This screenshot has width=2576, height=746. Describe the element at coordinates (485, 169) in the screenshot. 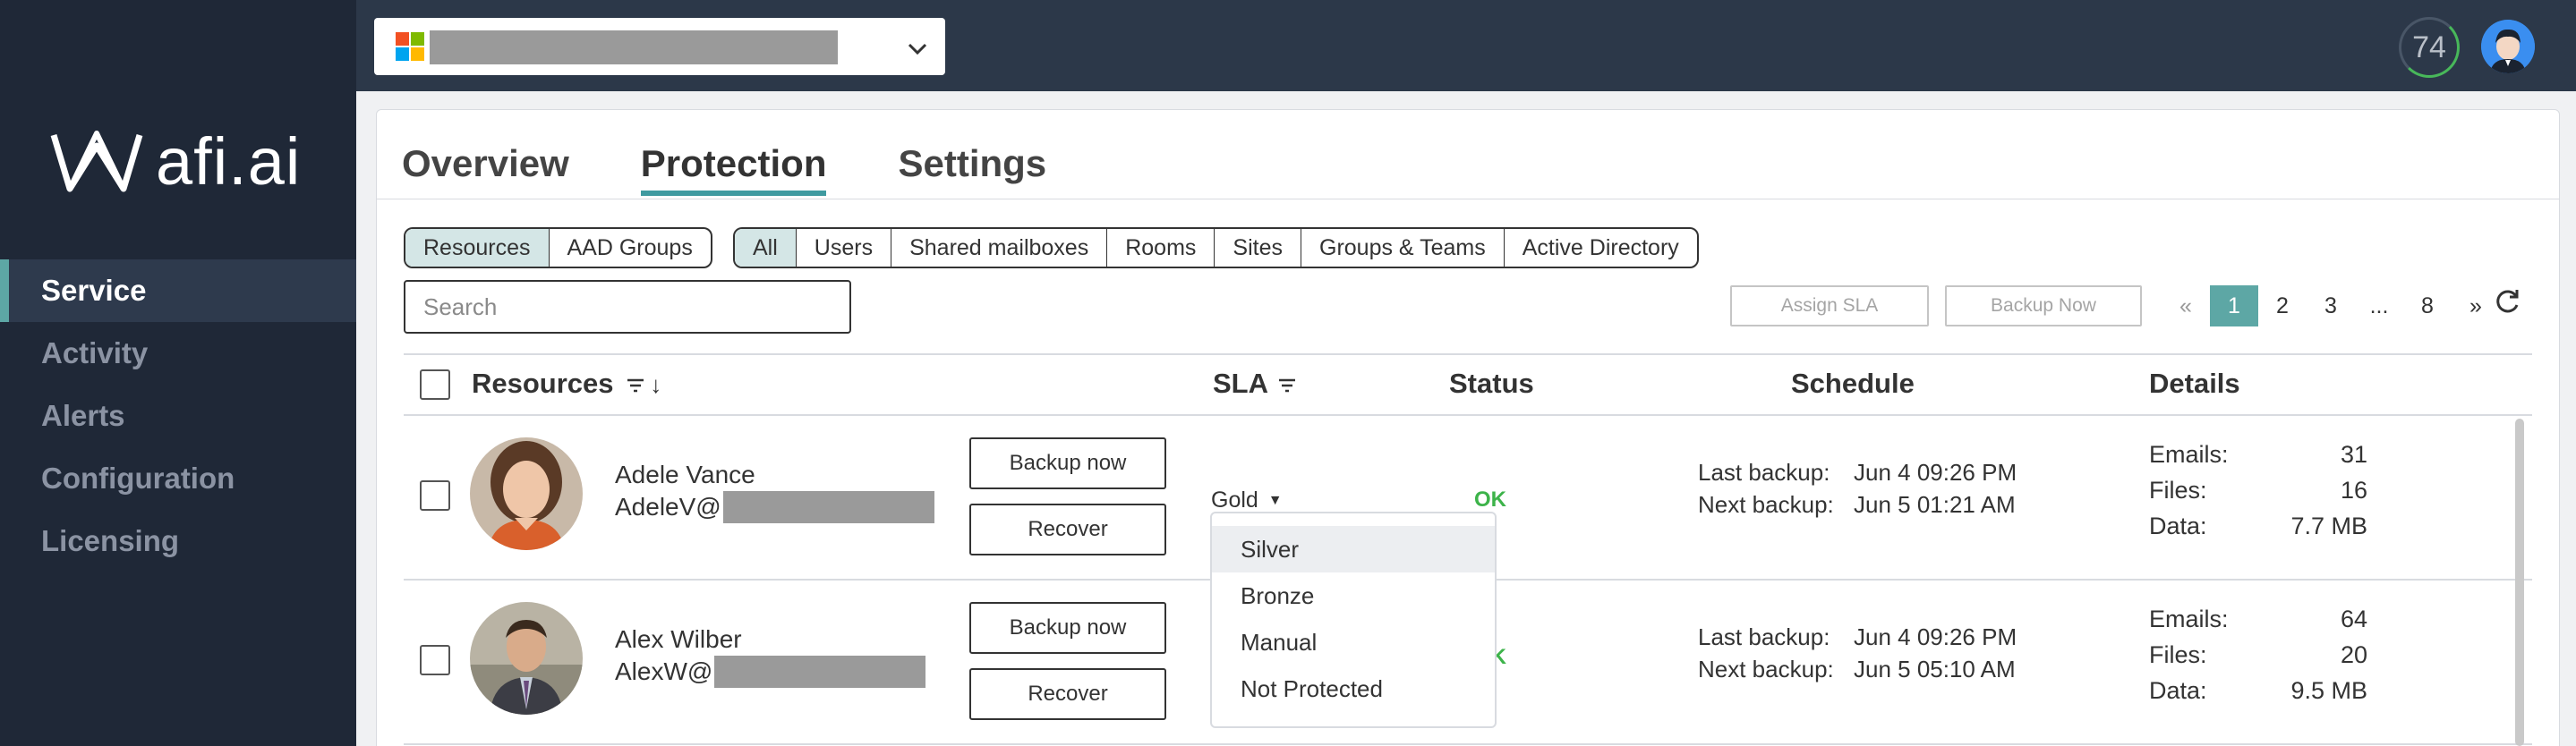

I see `tab-overview: Overview` at that location.